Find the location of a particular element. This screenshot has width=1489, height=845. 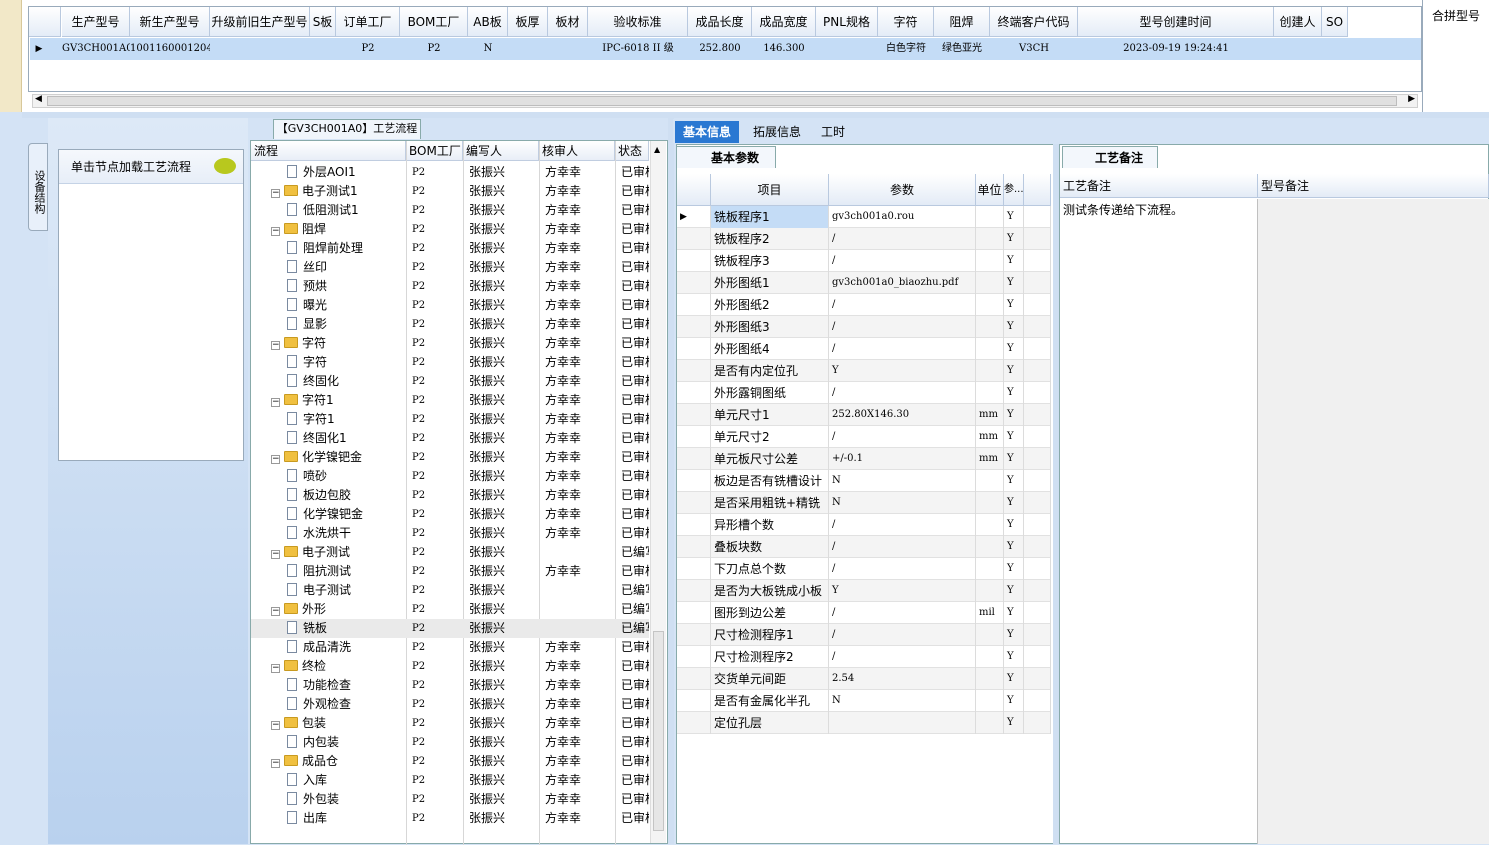

param-row: 异形槽个数 / Y is located at coordinates (864, 525).